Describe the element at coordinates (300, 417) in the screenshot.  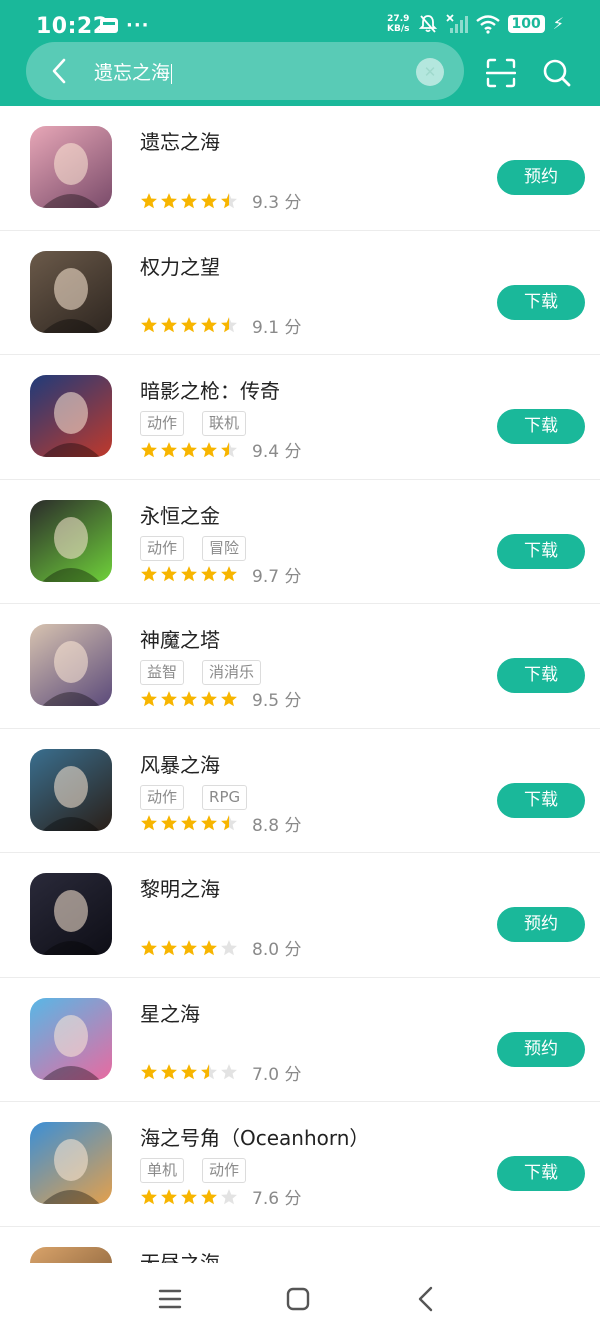
I see `app-list-item: 暗影之枪：传奇 动作 联机 9.4 分 下载` at that location.